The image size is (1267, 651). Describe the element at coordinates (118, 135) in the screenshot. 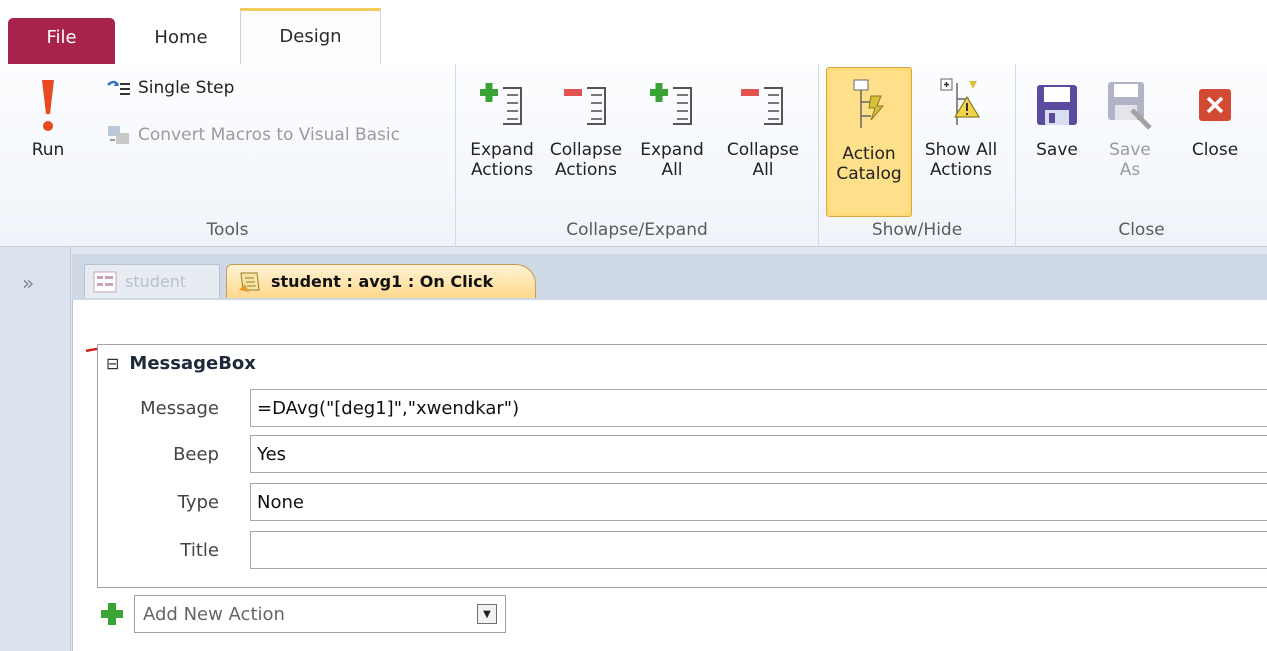

I see `convert-macros-icon` at that location.